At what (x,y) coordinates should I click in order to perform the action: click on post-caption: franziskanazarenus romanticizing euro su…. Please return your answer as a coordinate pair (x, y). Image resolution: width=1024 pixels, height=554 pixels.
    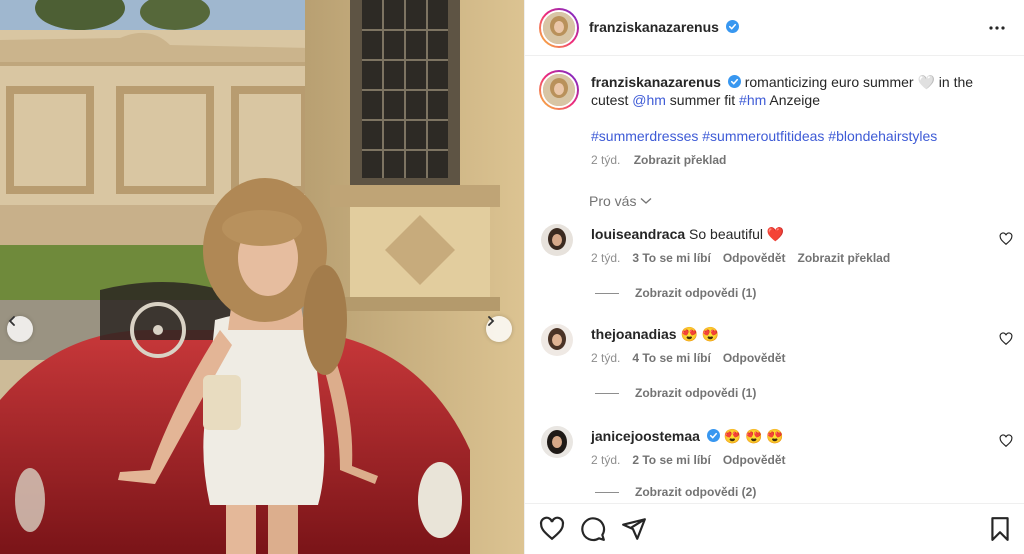
    Looking at the image, I should click on (796, 121).